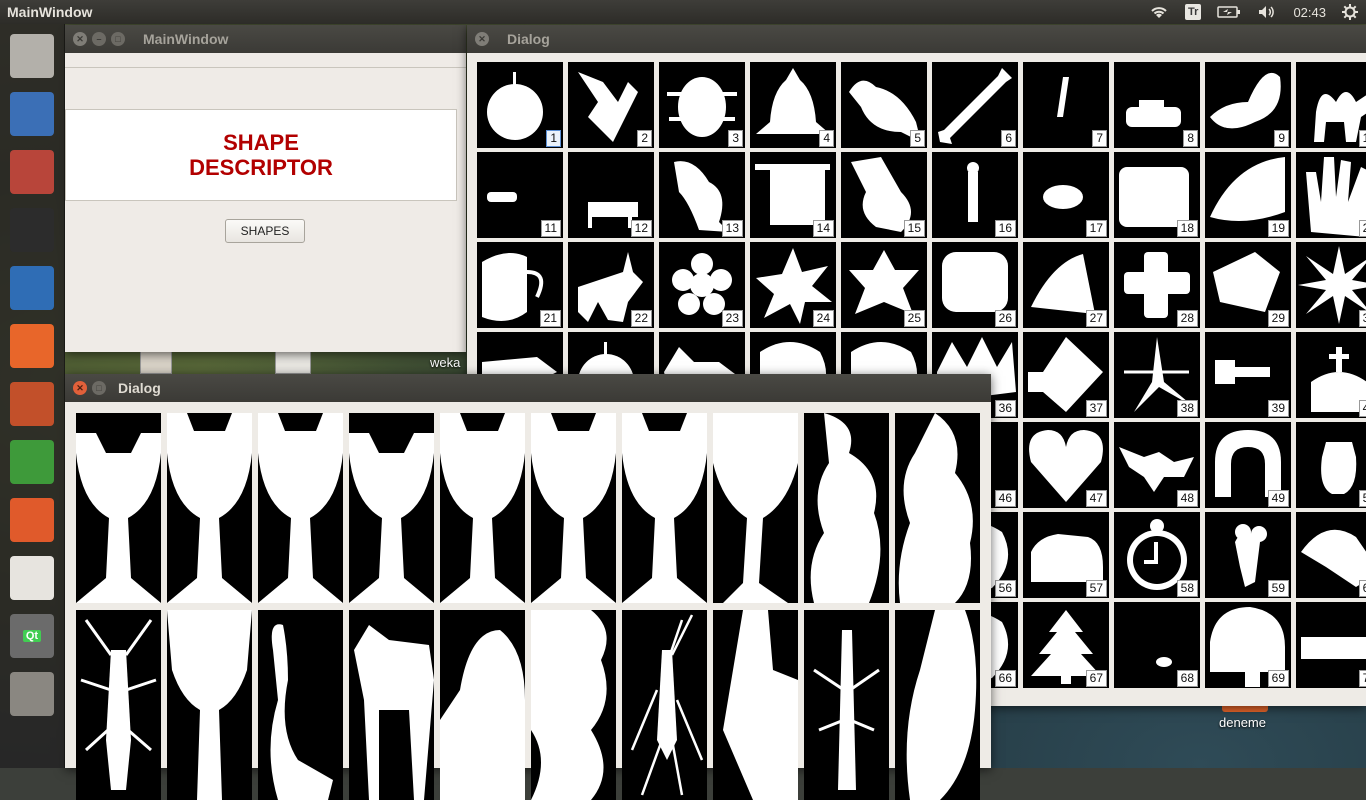 Image resolution: width=1366 pixels, height=800 pixels. What do you see at coordinates (1066, 195) in the screenshot?
I see `shape-cell: 17` at bounding box center [1066, 195].